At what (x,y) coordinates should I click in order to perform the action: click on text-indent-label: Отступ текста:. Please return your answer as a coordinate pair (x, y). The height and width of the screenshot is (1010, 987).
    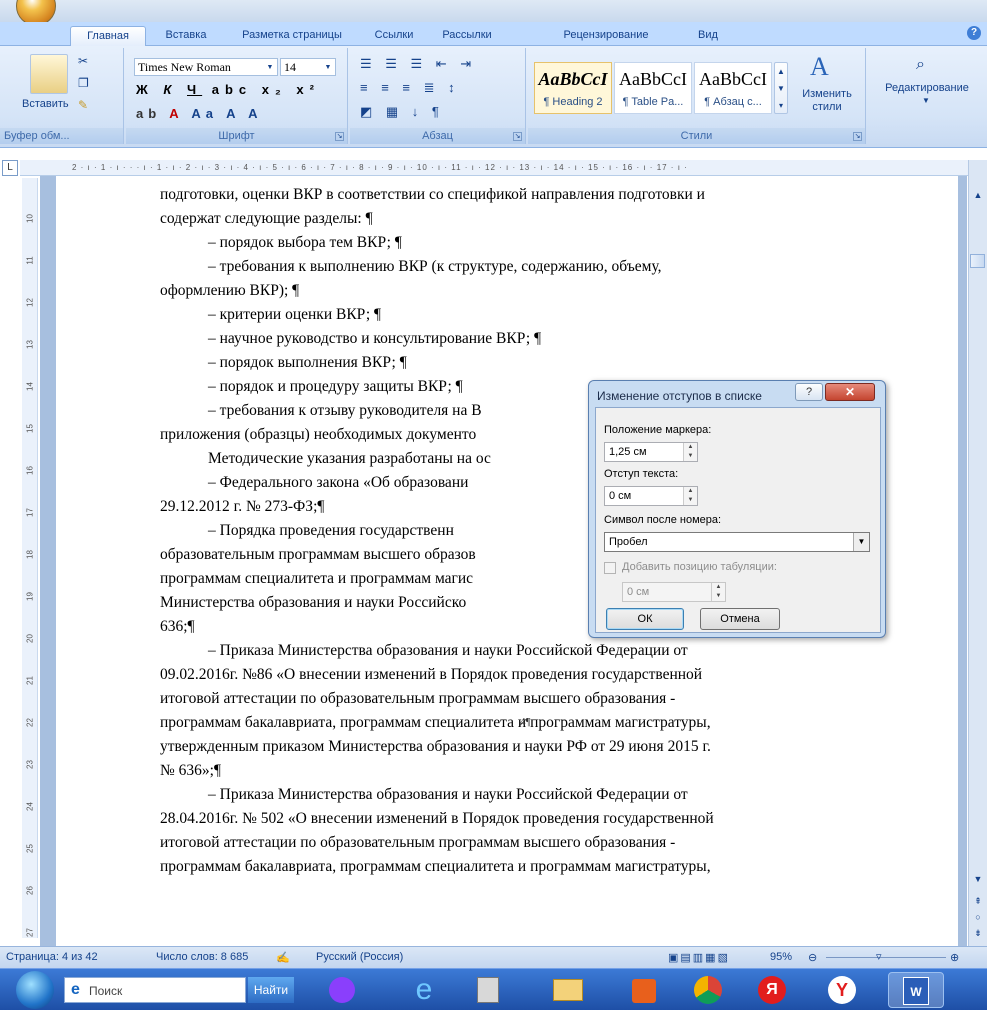
    Looking at the image, I should click on (641, 474).